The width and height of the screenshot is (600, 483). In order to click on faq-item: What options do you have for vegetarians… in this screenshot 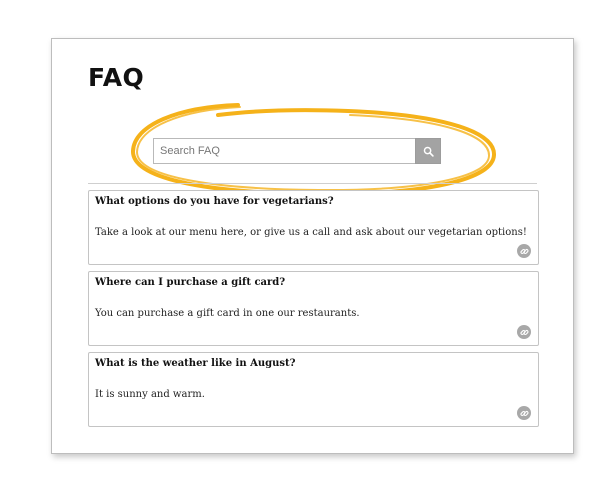, I will do `click(313, 227)`.